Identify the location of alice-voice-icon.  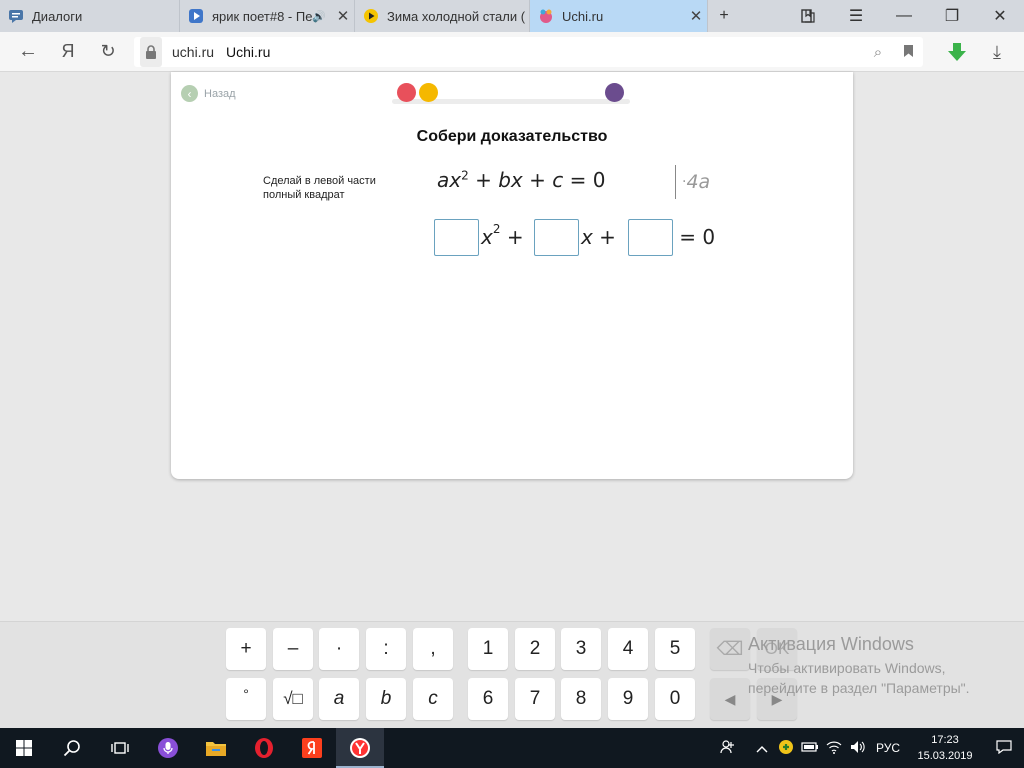
(168, 748).